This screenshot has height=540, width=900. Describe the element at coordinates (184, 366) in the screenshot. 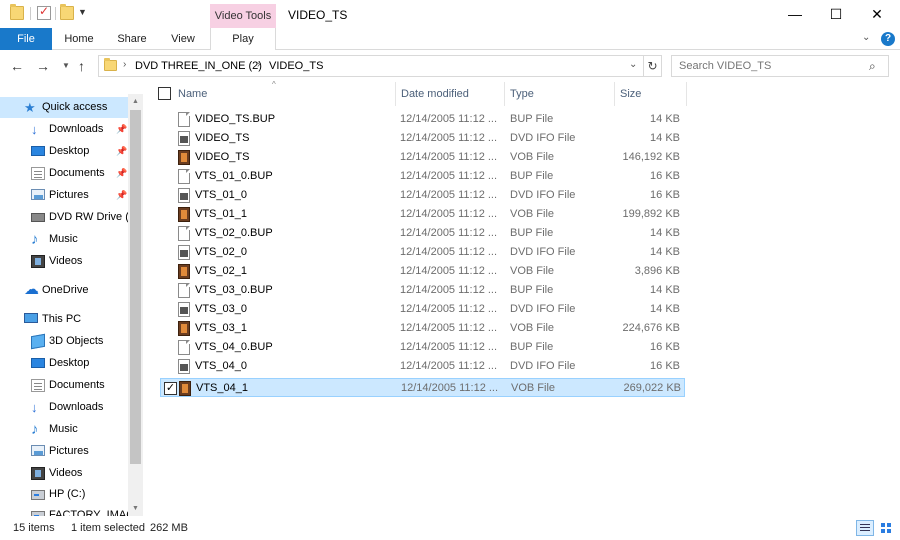

I see `ifo-file-icon` at that location.